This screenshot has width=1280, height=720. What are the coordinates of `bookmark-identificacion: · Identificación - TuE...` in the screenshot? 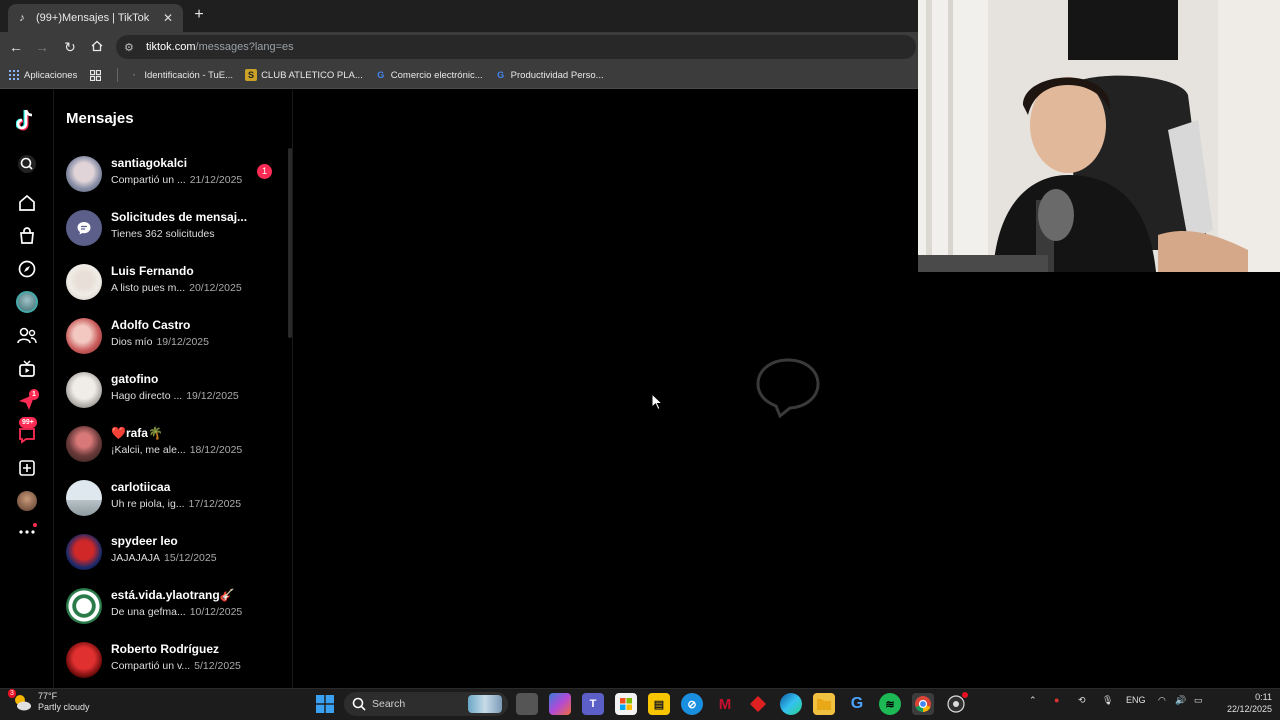 It's located at (180, 75).